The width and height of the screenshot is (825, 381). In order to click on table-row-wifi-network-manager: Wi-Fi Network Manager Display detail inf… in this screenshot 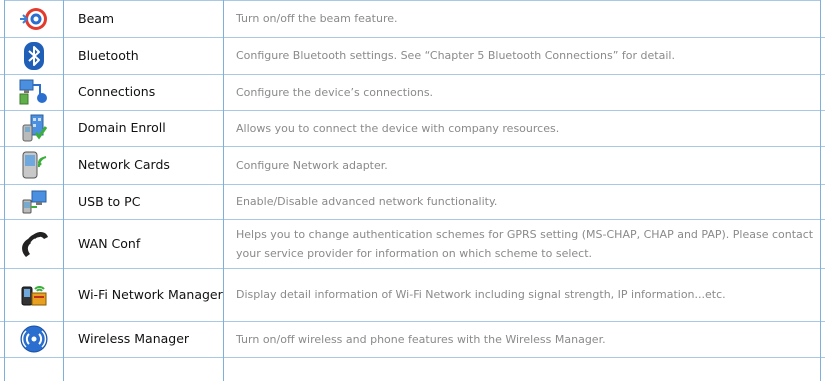, I will do `click(412, 295)`.